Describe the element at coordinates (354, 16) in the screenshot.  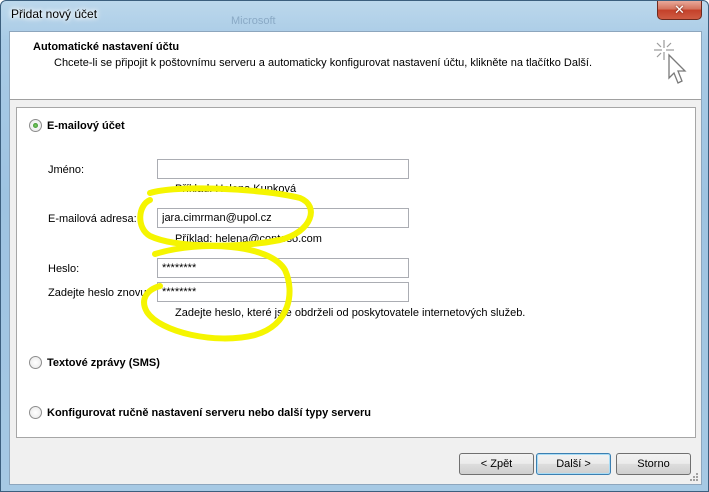
I see `title-bar: Přidat nový účet Microsoft ✕` at that location.